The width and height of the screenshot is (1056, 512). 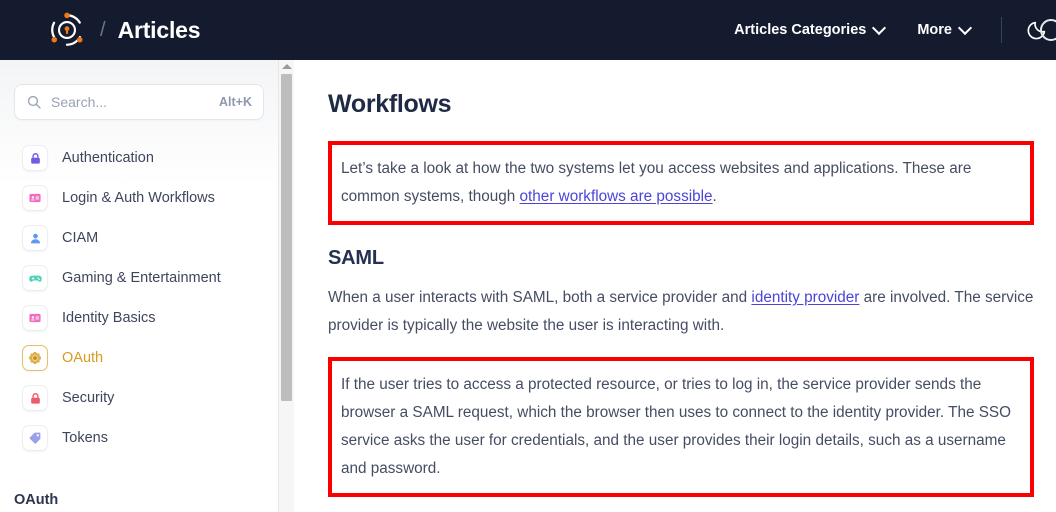 I want to click on intro-text-after: ., so click(x=714, y=196).